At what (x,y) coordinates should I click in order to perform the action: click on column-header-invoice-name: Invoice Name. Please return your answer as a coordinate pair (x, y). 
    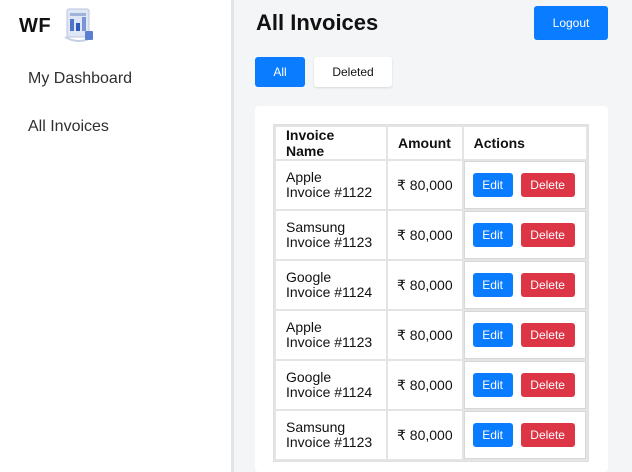
    Looking at the image, I should click on (331, 143).